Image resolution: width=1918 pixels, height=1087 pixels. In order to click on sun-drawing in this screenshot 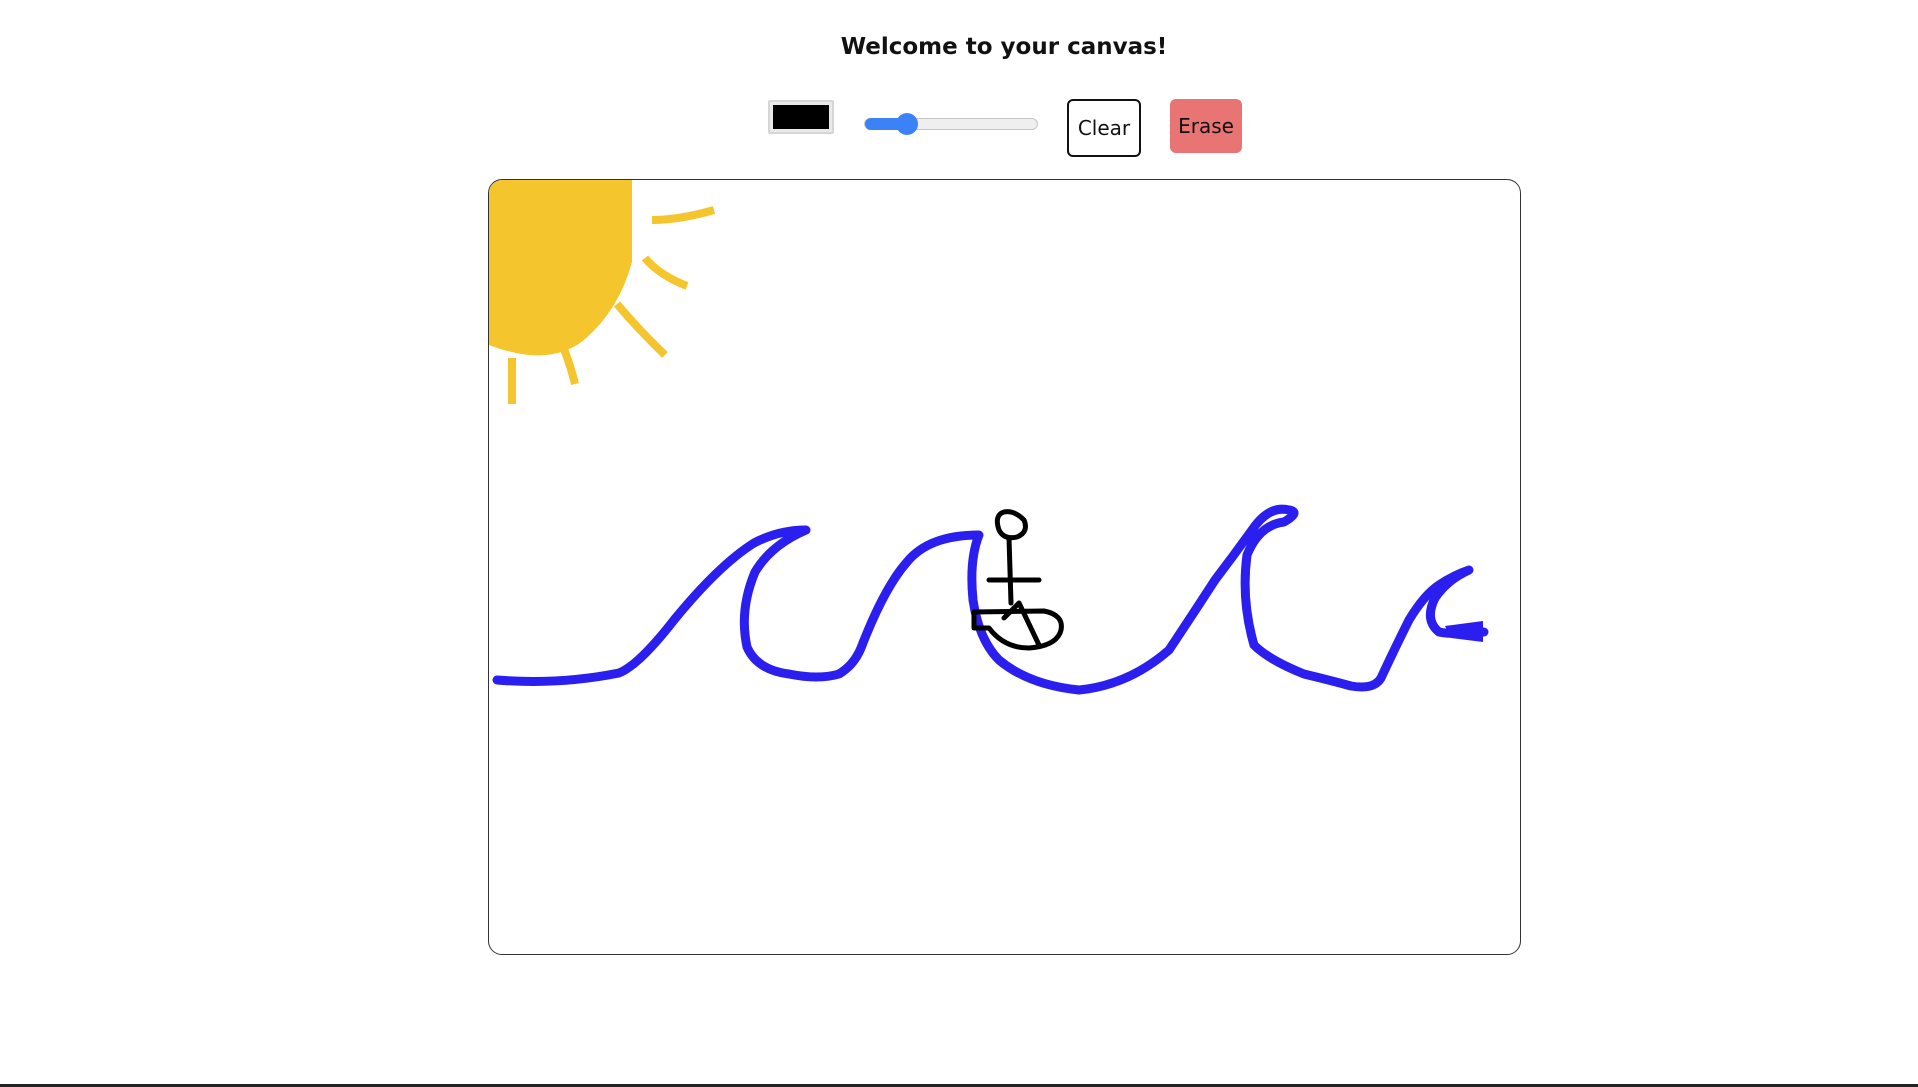, I will do `click(602, 292)`.